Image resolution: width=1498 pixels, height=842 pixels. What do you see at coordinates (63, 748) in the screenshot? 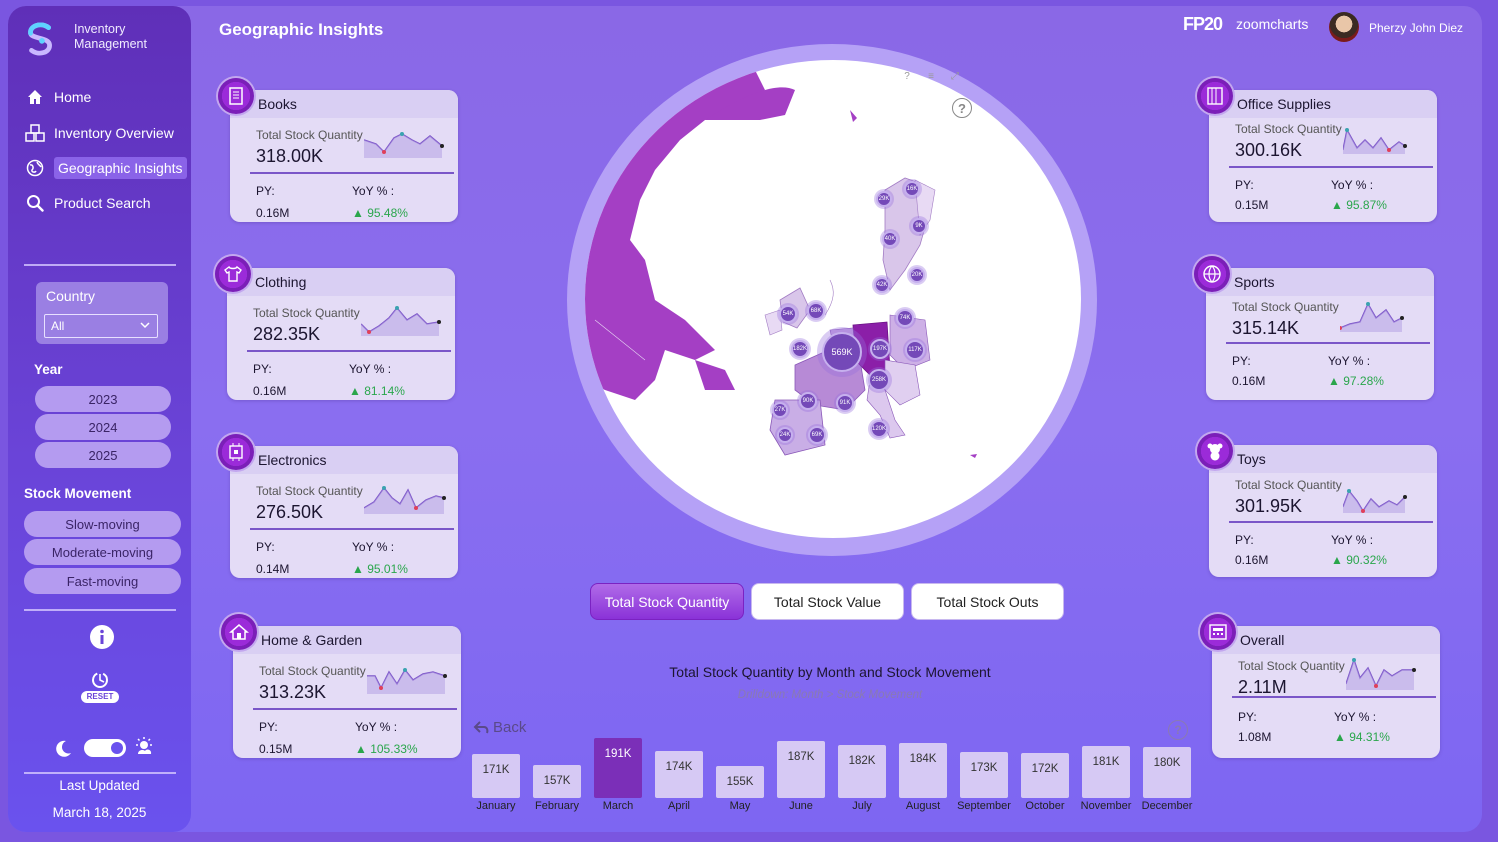
I see `moon-icon` at bounding box center [63, 748].